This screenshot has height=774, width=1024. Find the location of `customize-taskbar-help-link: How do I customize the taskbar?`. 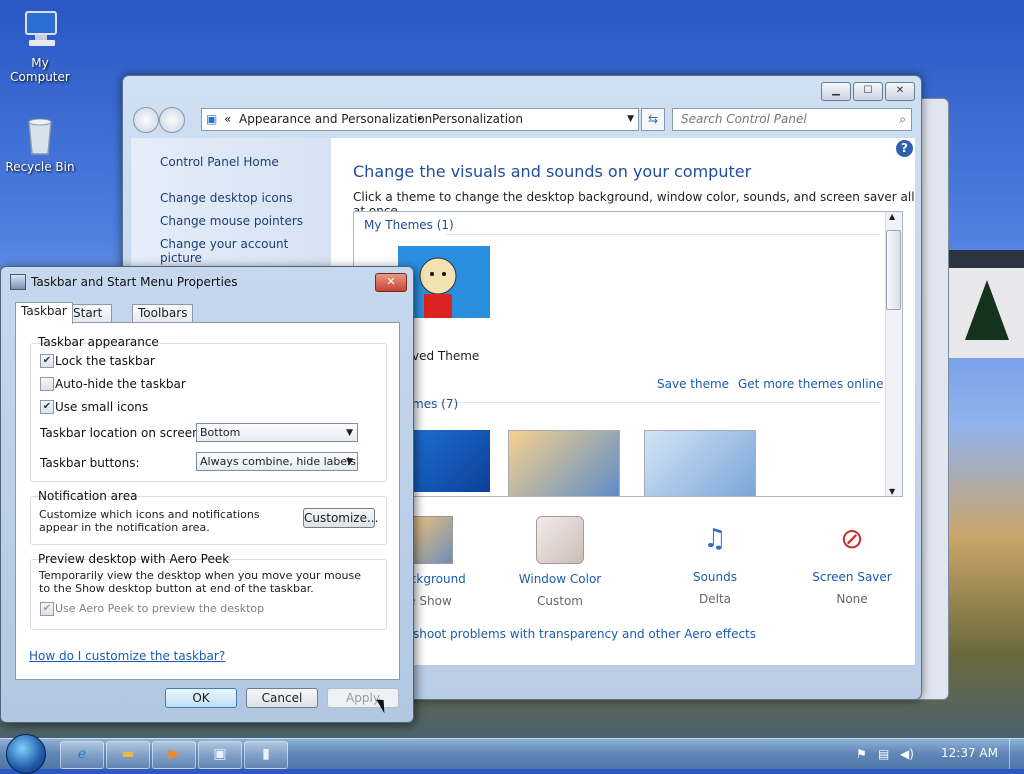

customize-taskbar-help-link: How do I customize the taskbar? is located at coordinates (127, 656).